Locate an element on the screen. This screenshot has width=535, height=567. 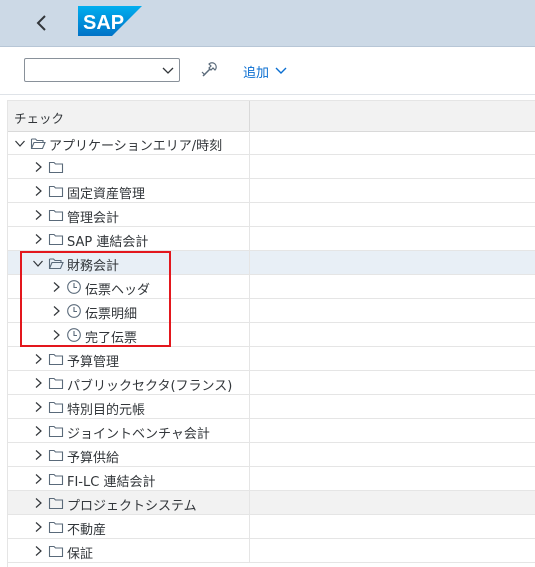
tree-row-label: ジョイントベンチャ会計 is located at coordinates (138, 434).